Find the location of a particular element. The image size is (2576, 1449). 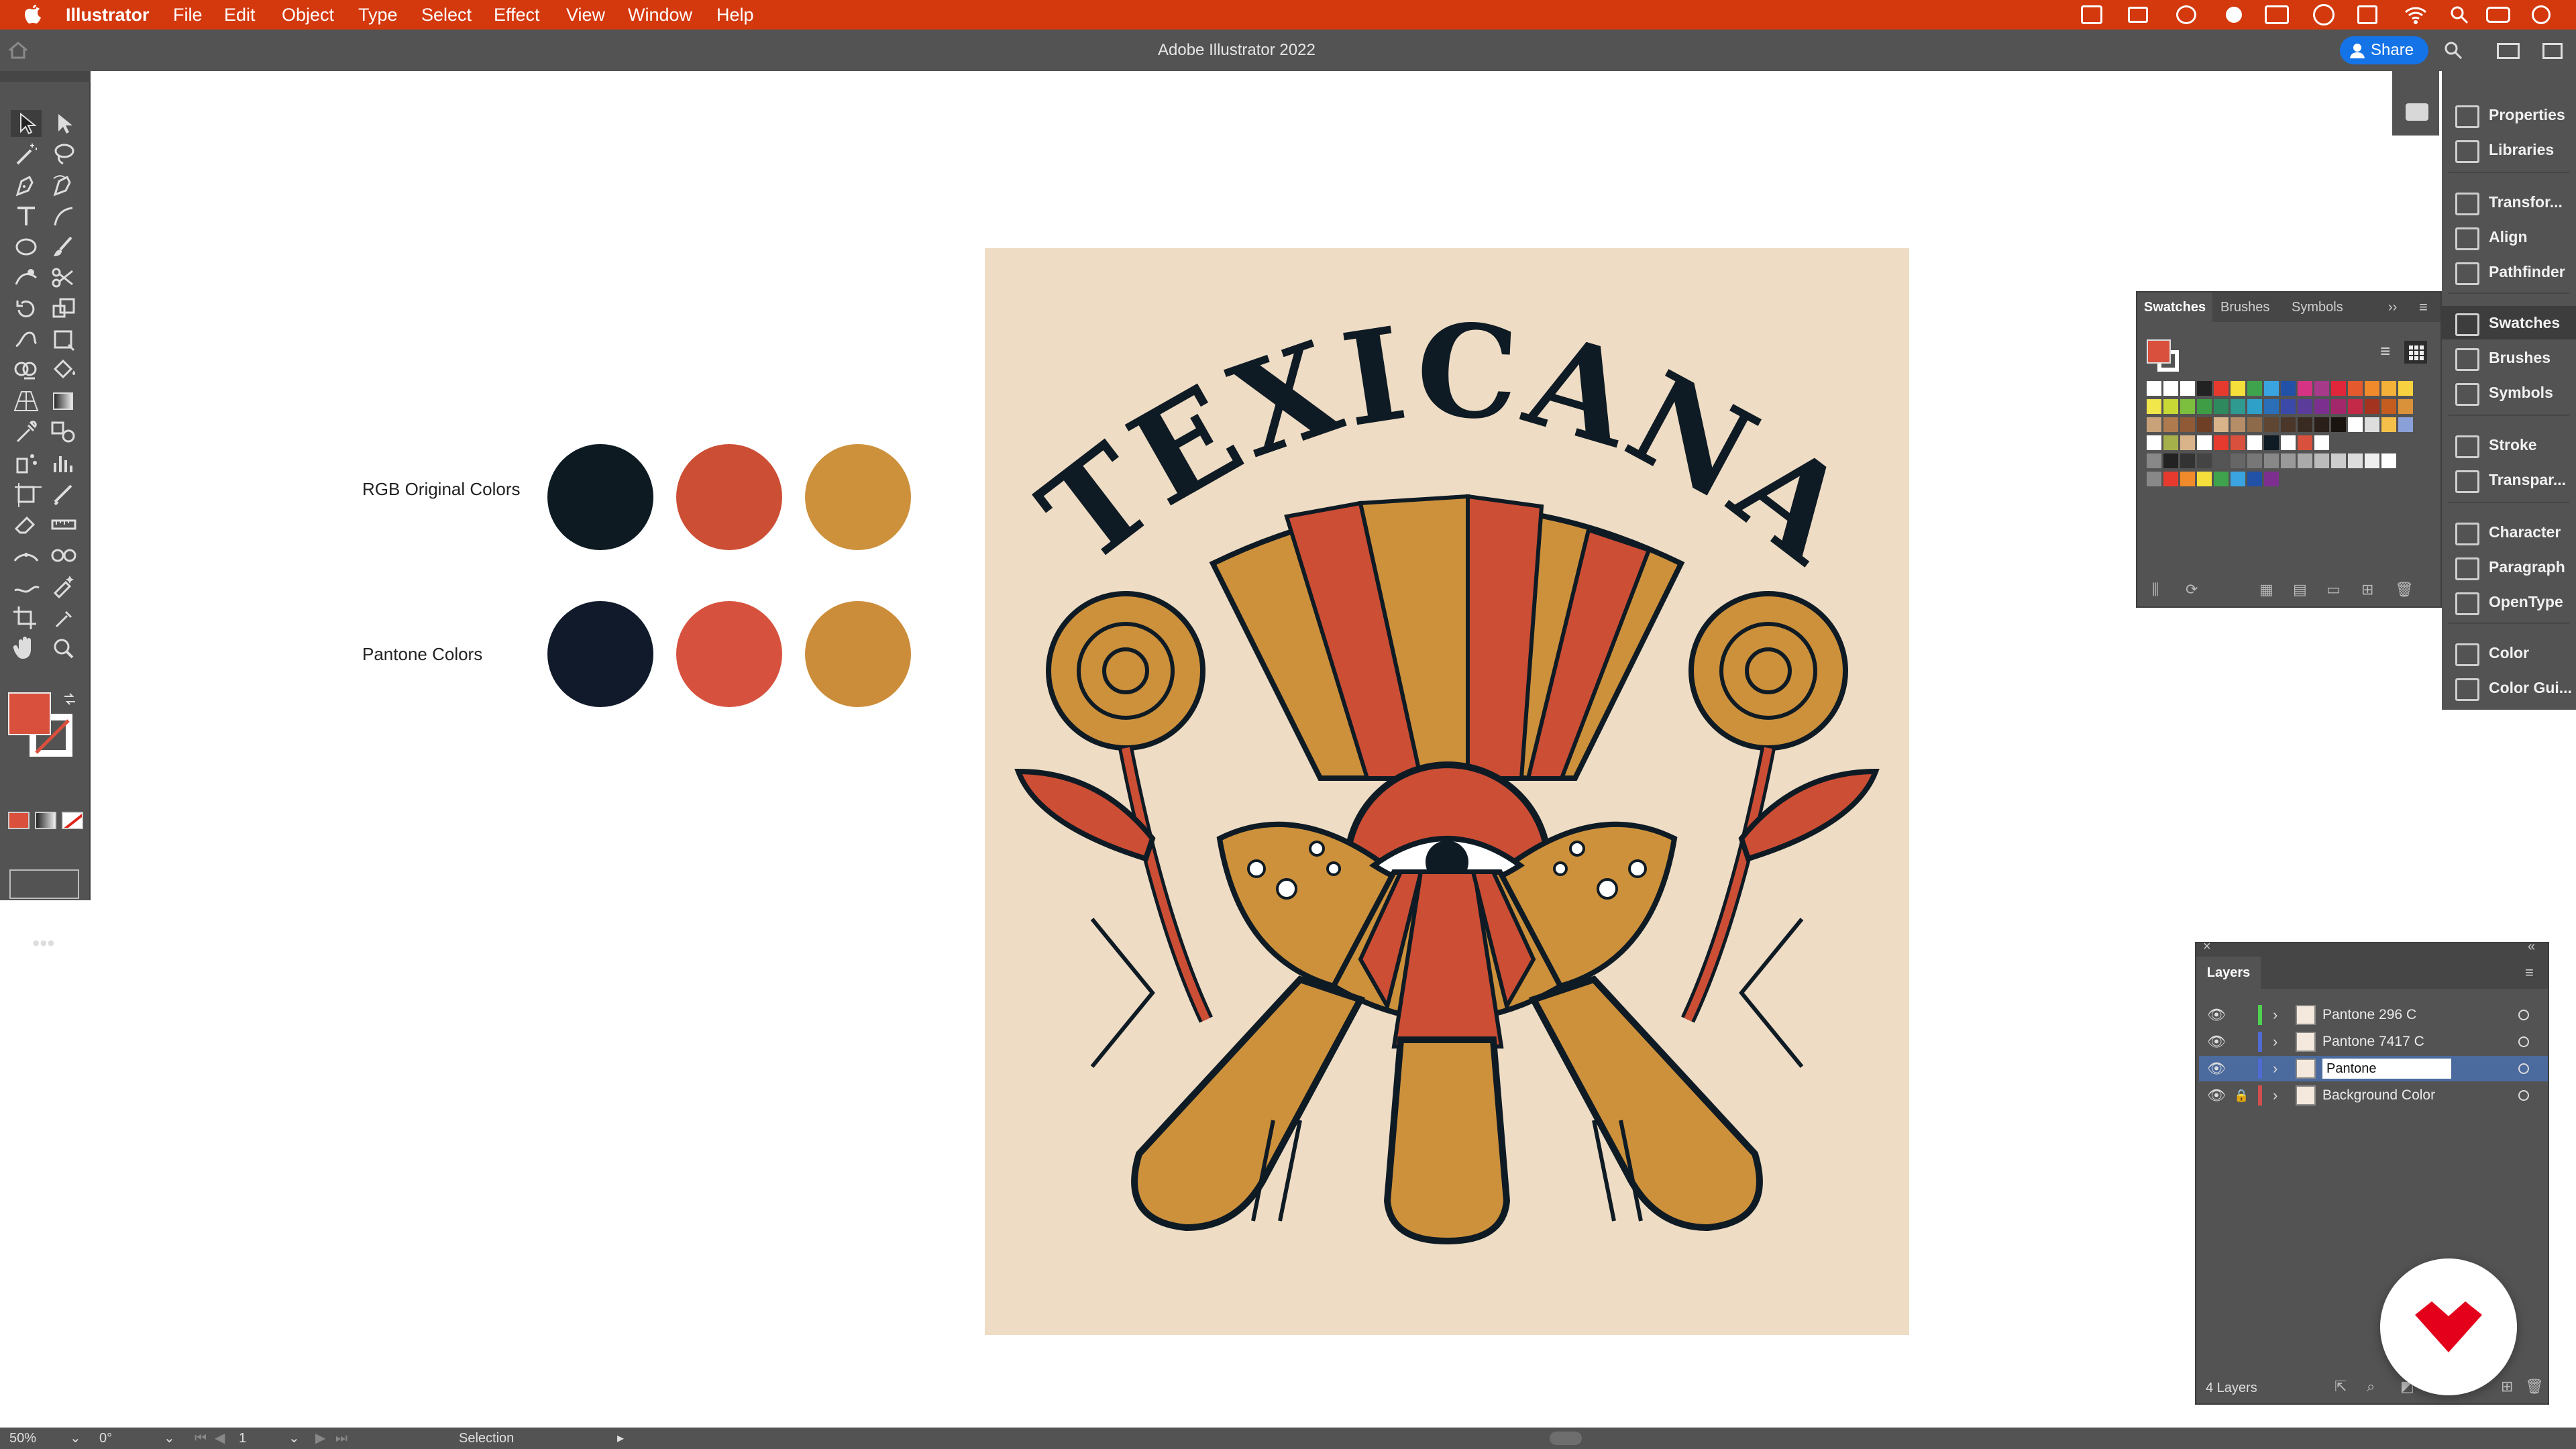

pen-tool-icon is located at coordinates (26, 185).